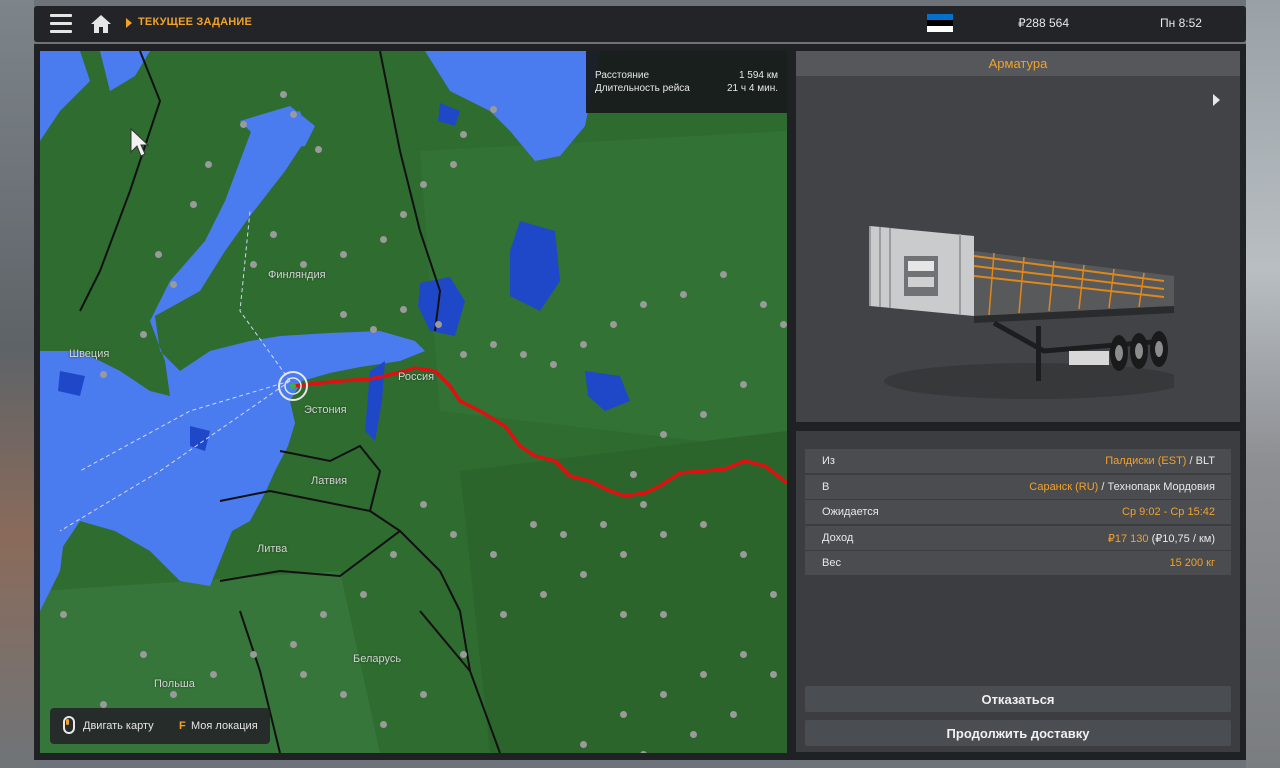 The image size is (1280, 768). I want to click on income-label: Доход, so click(838, 538).